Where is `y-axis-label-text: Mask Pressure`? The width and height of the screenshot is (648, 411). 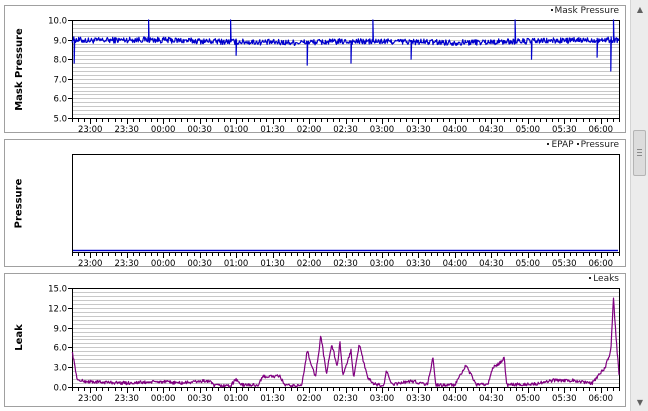 y-axis-label-text: Mask Pressure is located at coordinates (19, 69).